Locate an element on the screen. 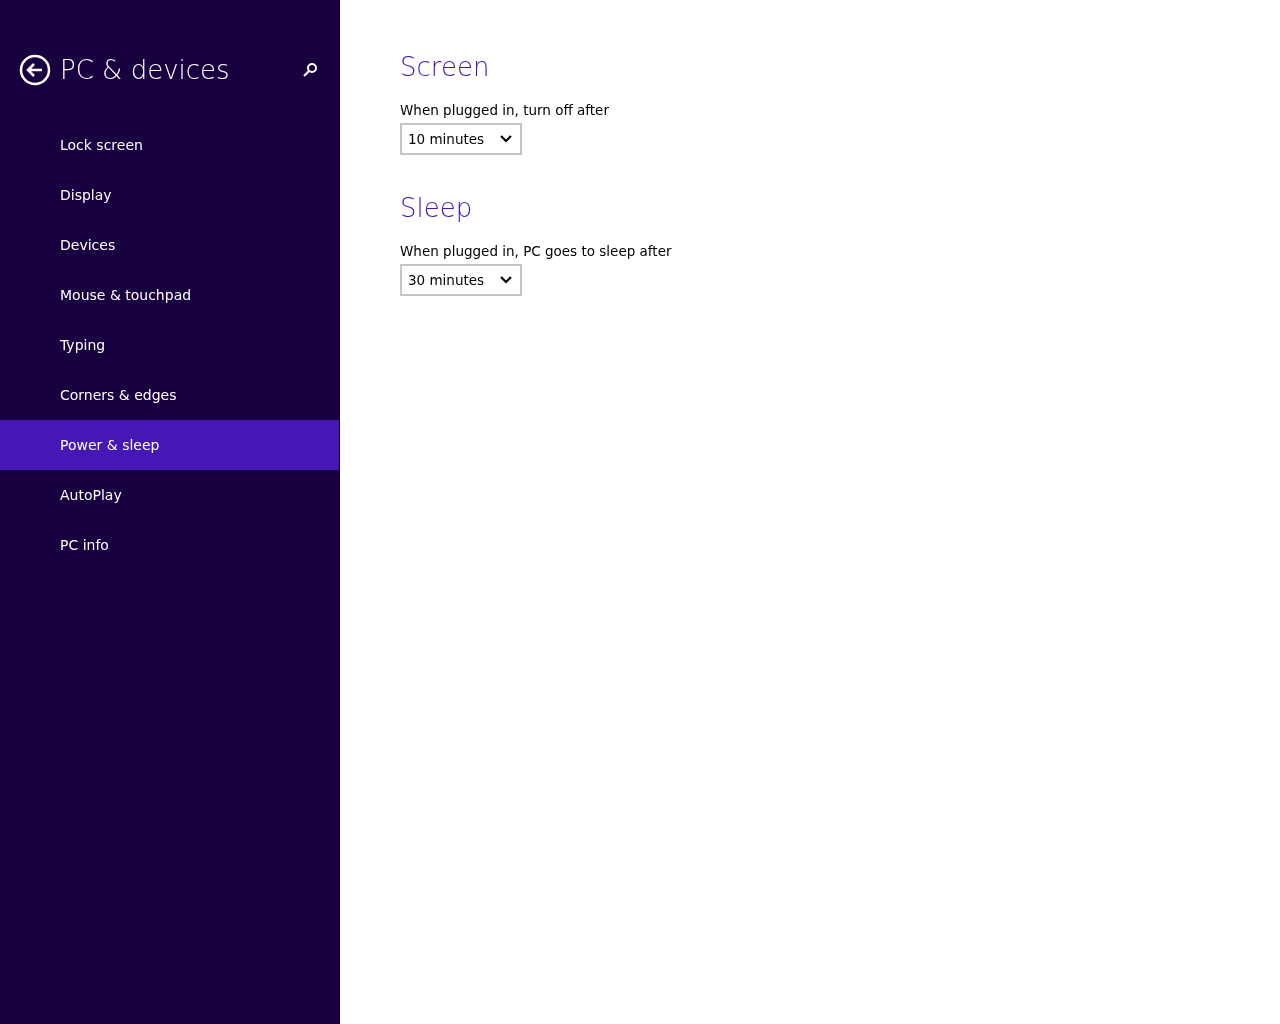  page-title: PC & devices is located at coordinates (145, 70).